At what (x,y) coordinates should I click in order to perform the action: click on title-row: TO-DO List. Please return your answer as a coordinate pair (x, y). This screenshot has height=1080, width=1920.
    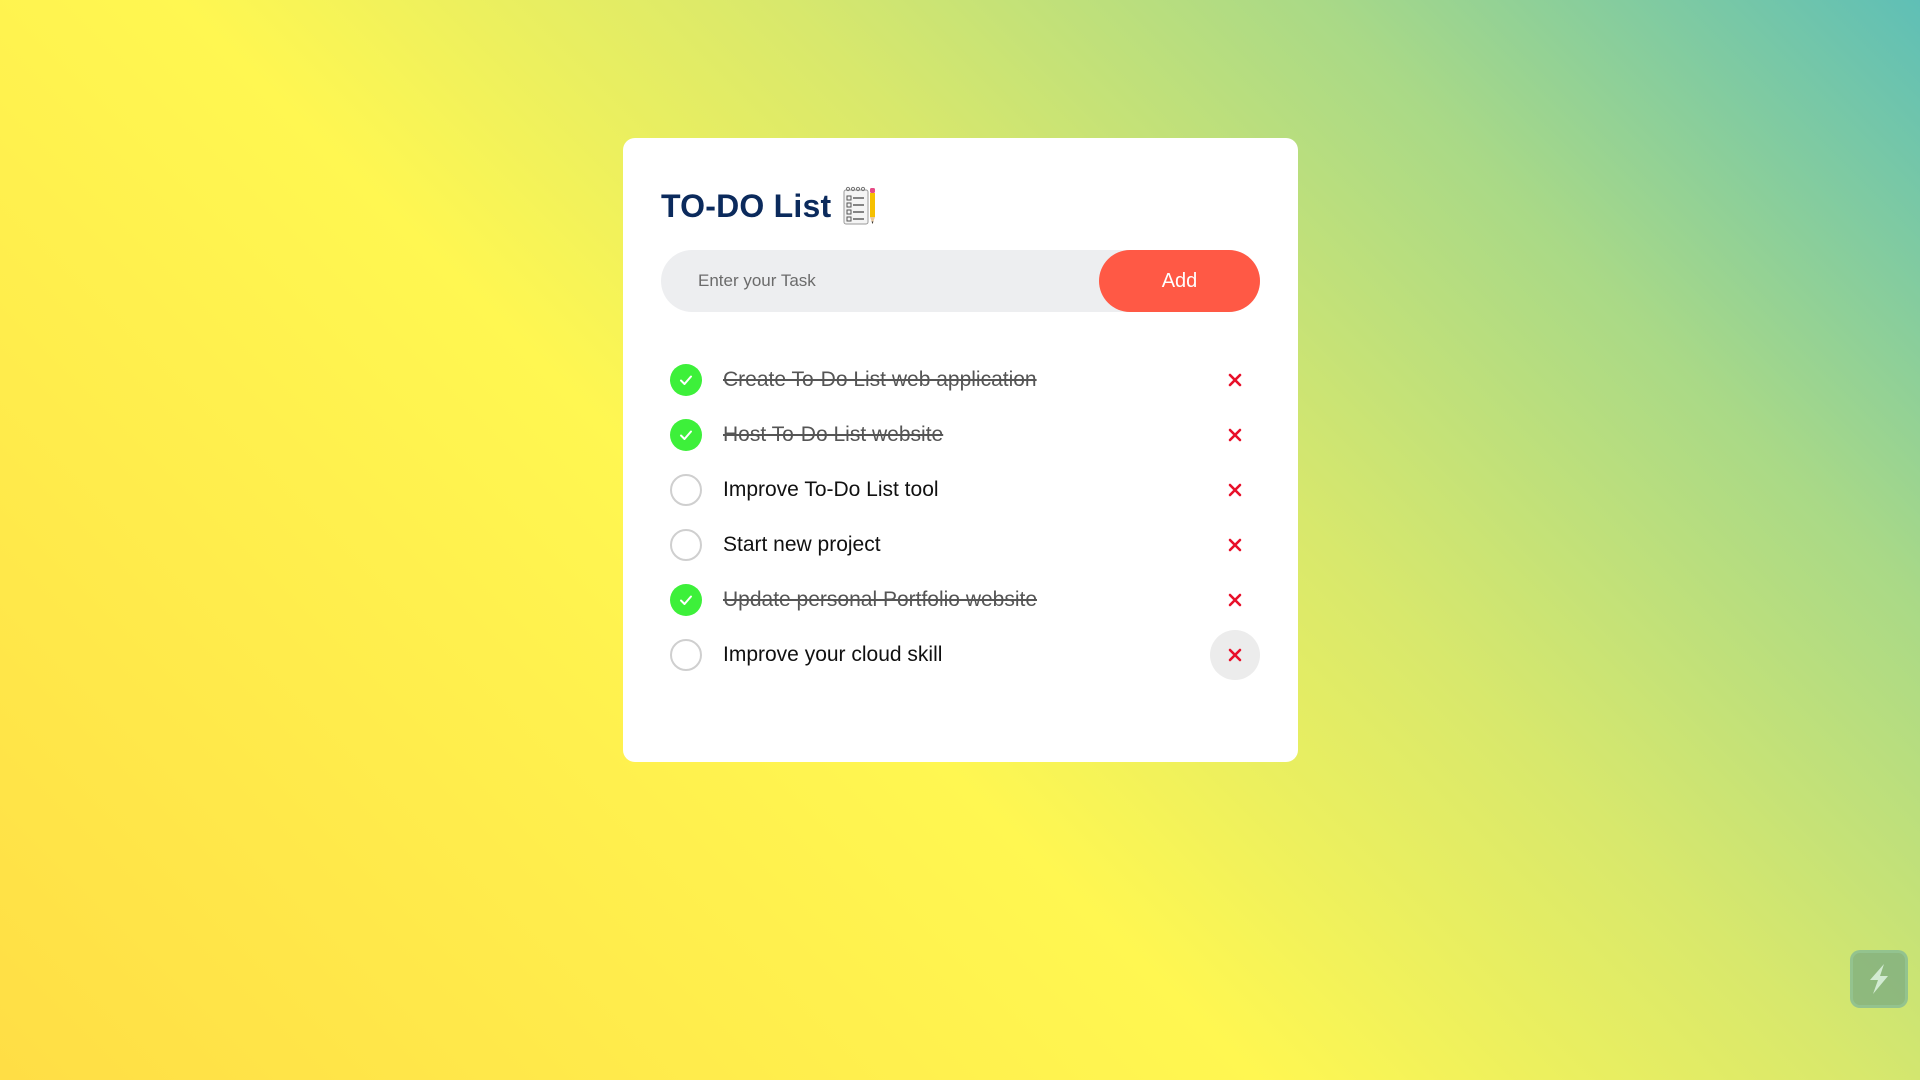
    Looking at the image, I should click on (769, 206).